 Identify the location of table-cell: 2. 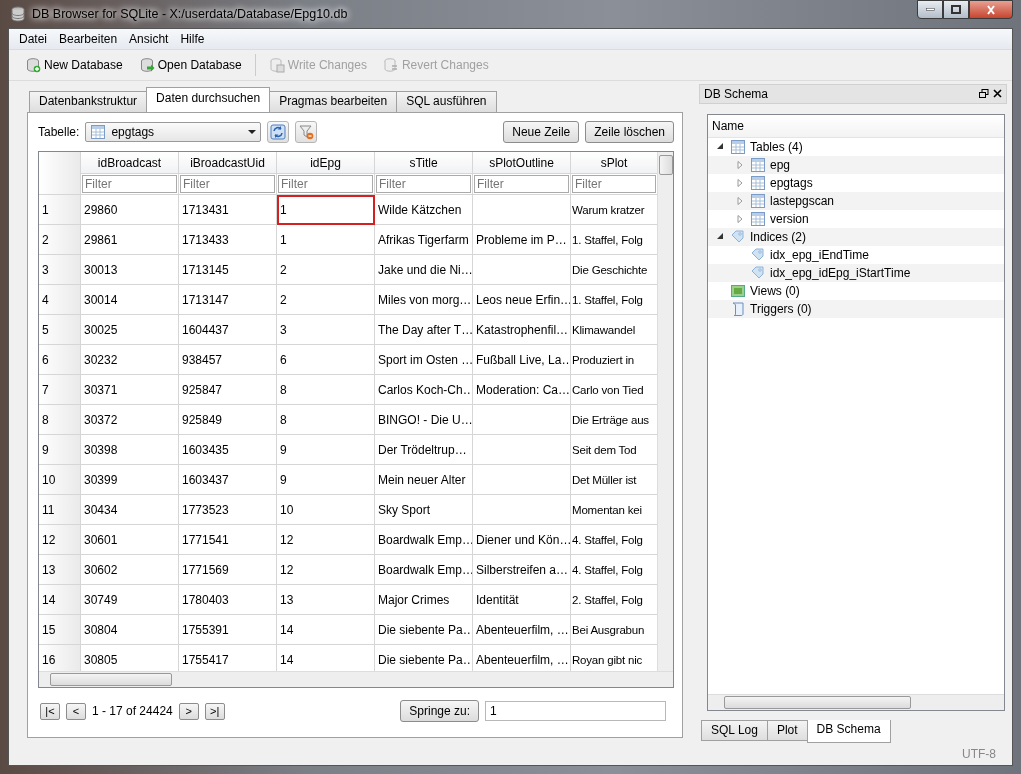
(326, 300).